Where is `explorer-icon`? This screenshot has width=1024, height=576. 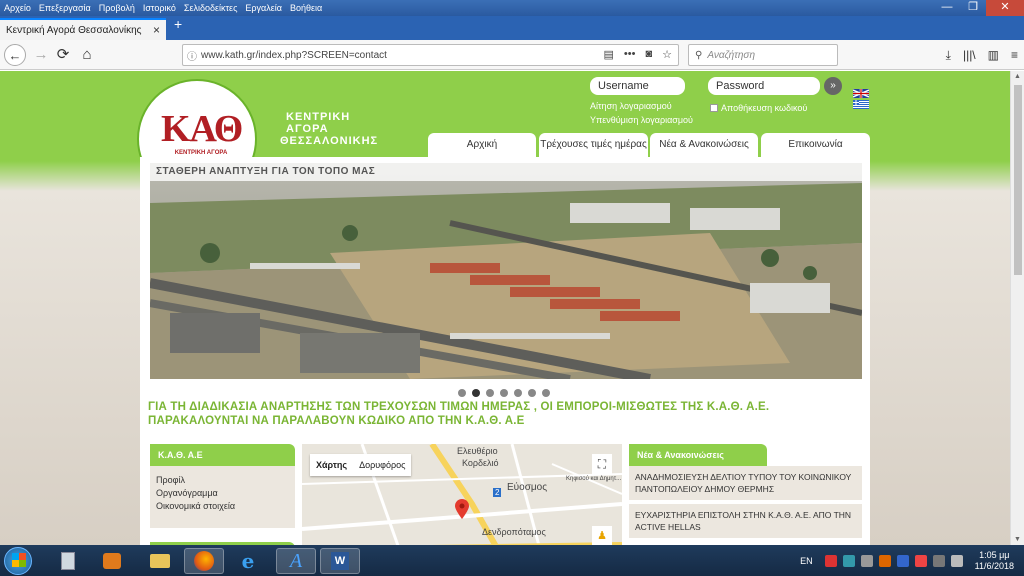 explorer-icon is located at coordinates (160, 561).